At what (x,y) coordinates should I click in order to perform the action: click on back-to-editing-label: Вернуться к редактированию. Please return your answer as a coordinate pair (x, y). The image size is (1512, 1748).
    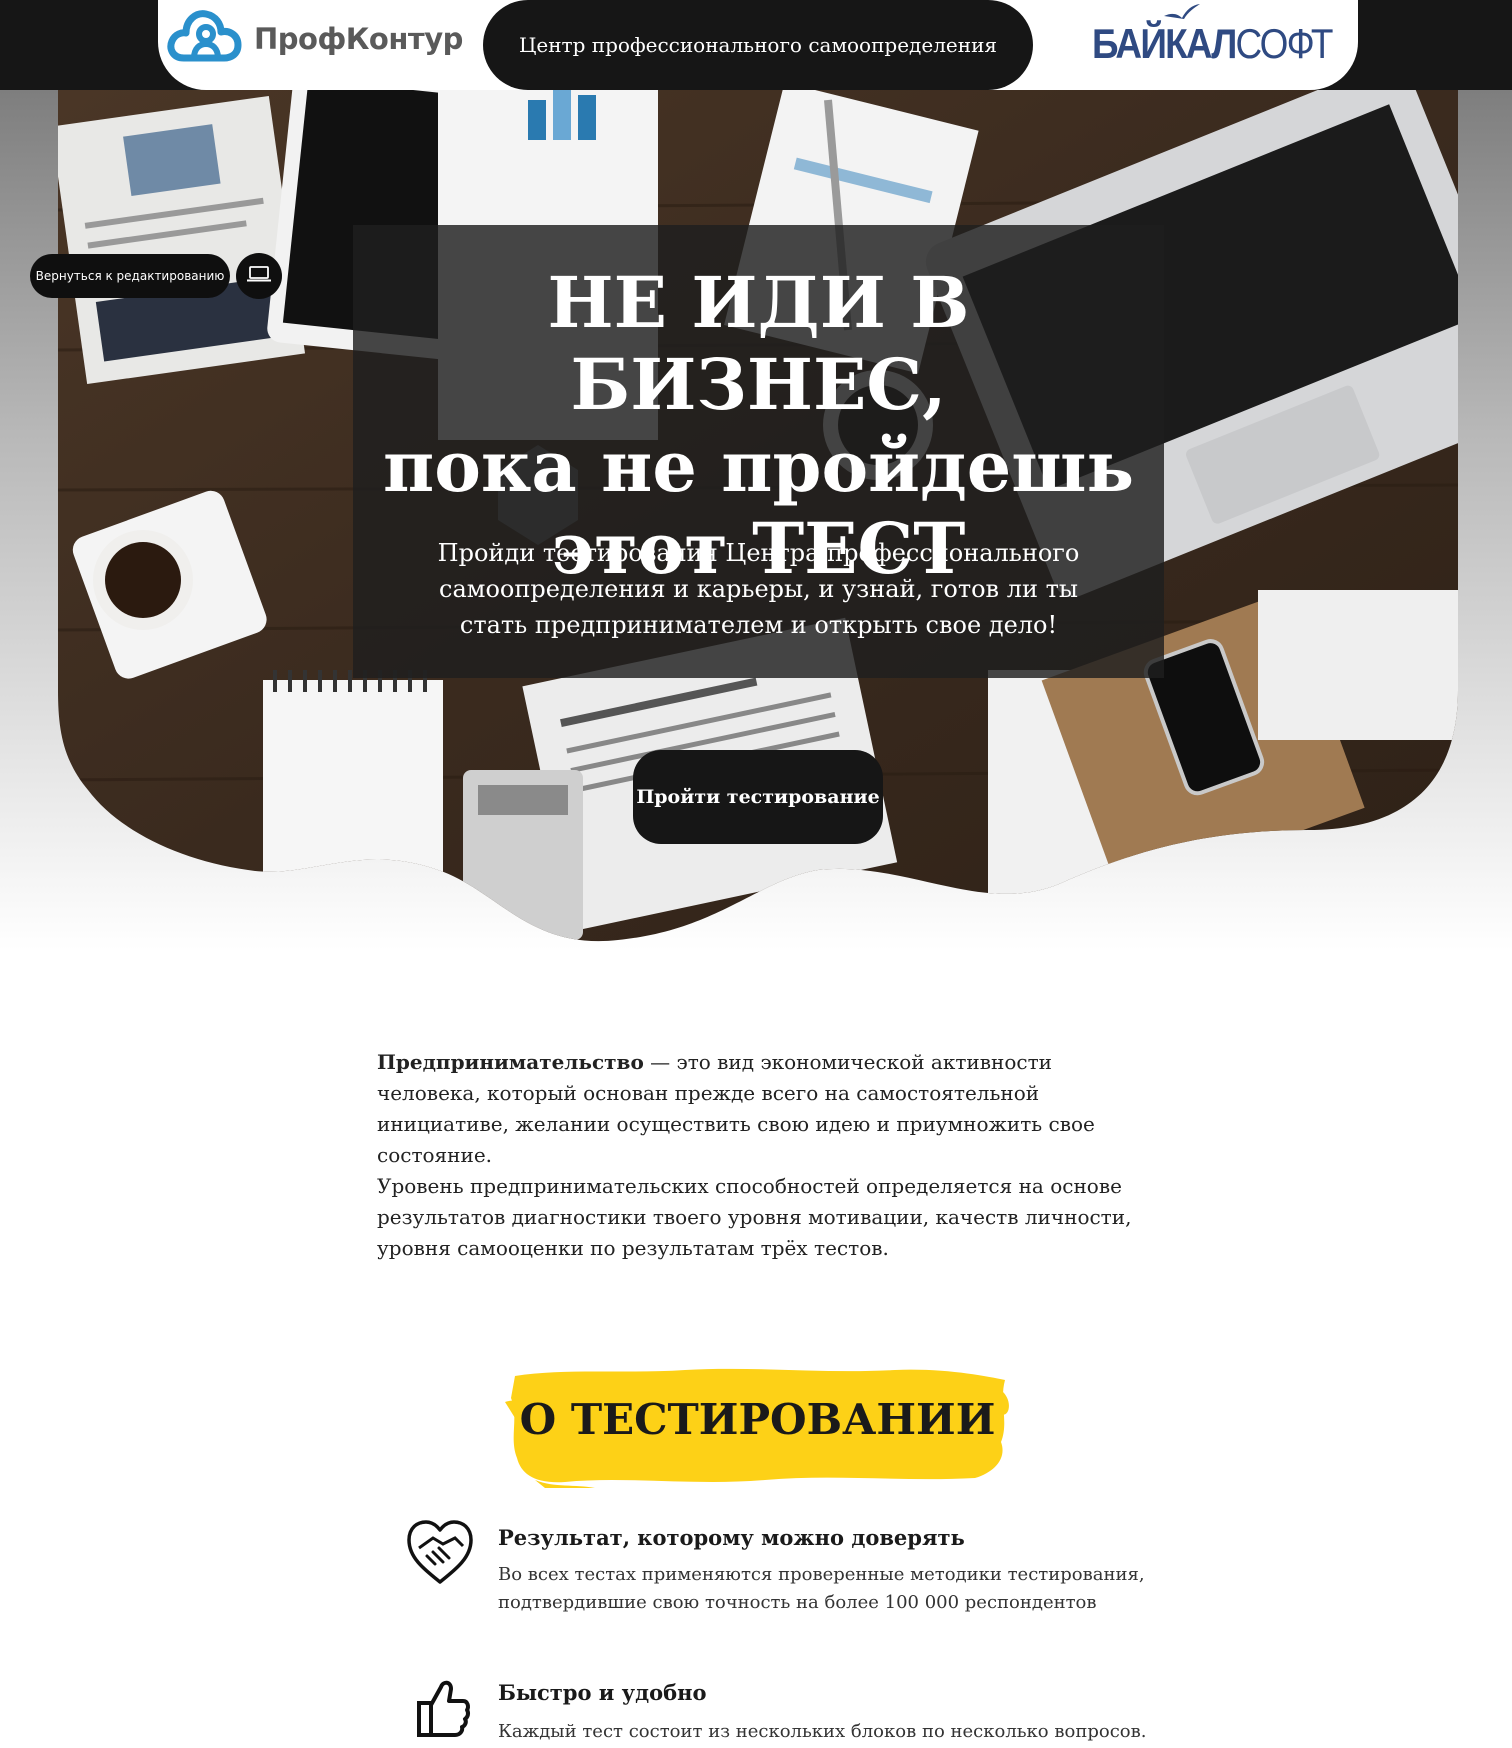
    Looking at the image, I should click on (130, 276).